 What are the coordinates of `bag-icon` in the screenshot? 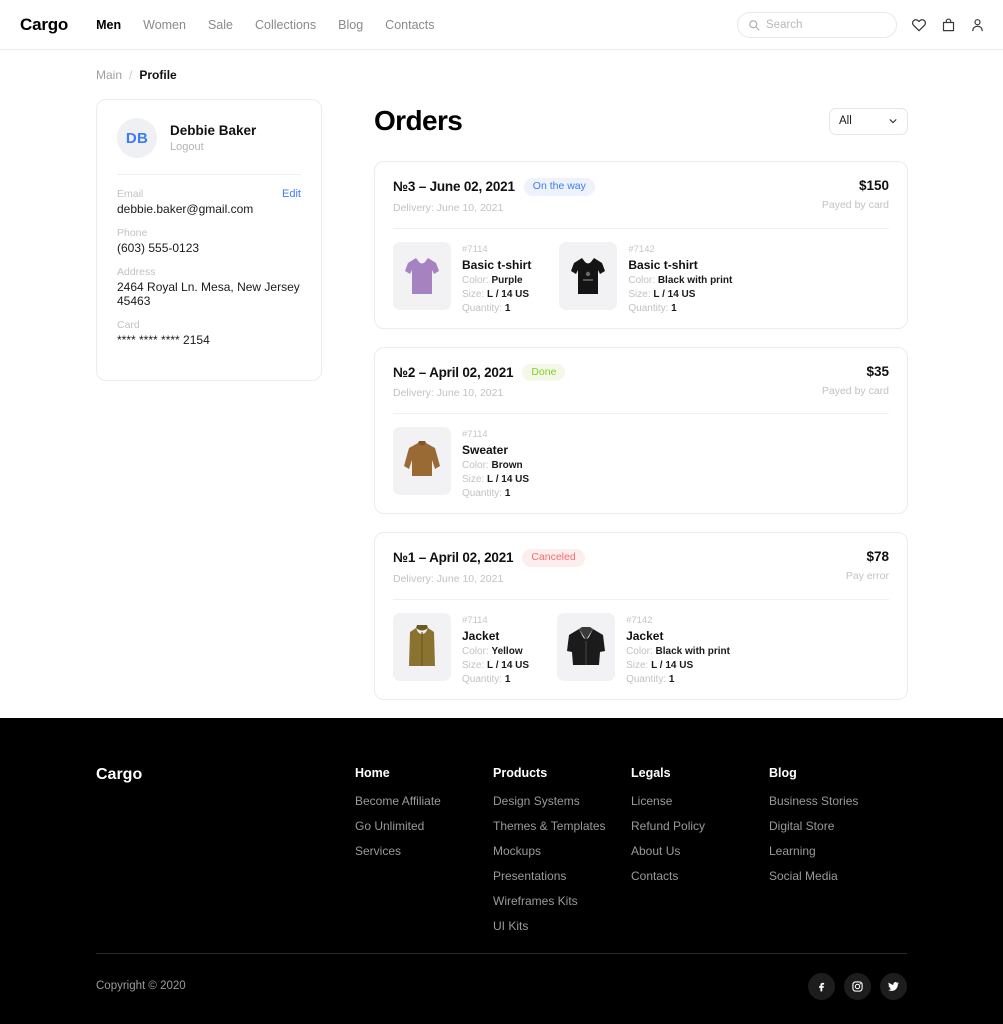 It's located at (948, 25).